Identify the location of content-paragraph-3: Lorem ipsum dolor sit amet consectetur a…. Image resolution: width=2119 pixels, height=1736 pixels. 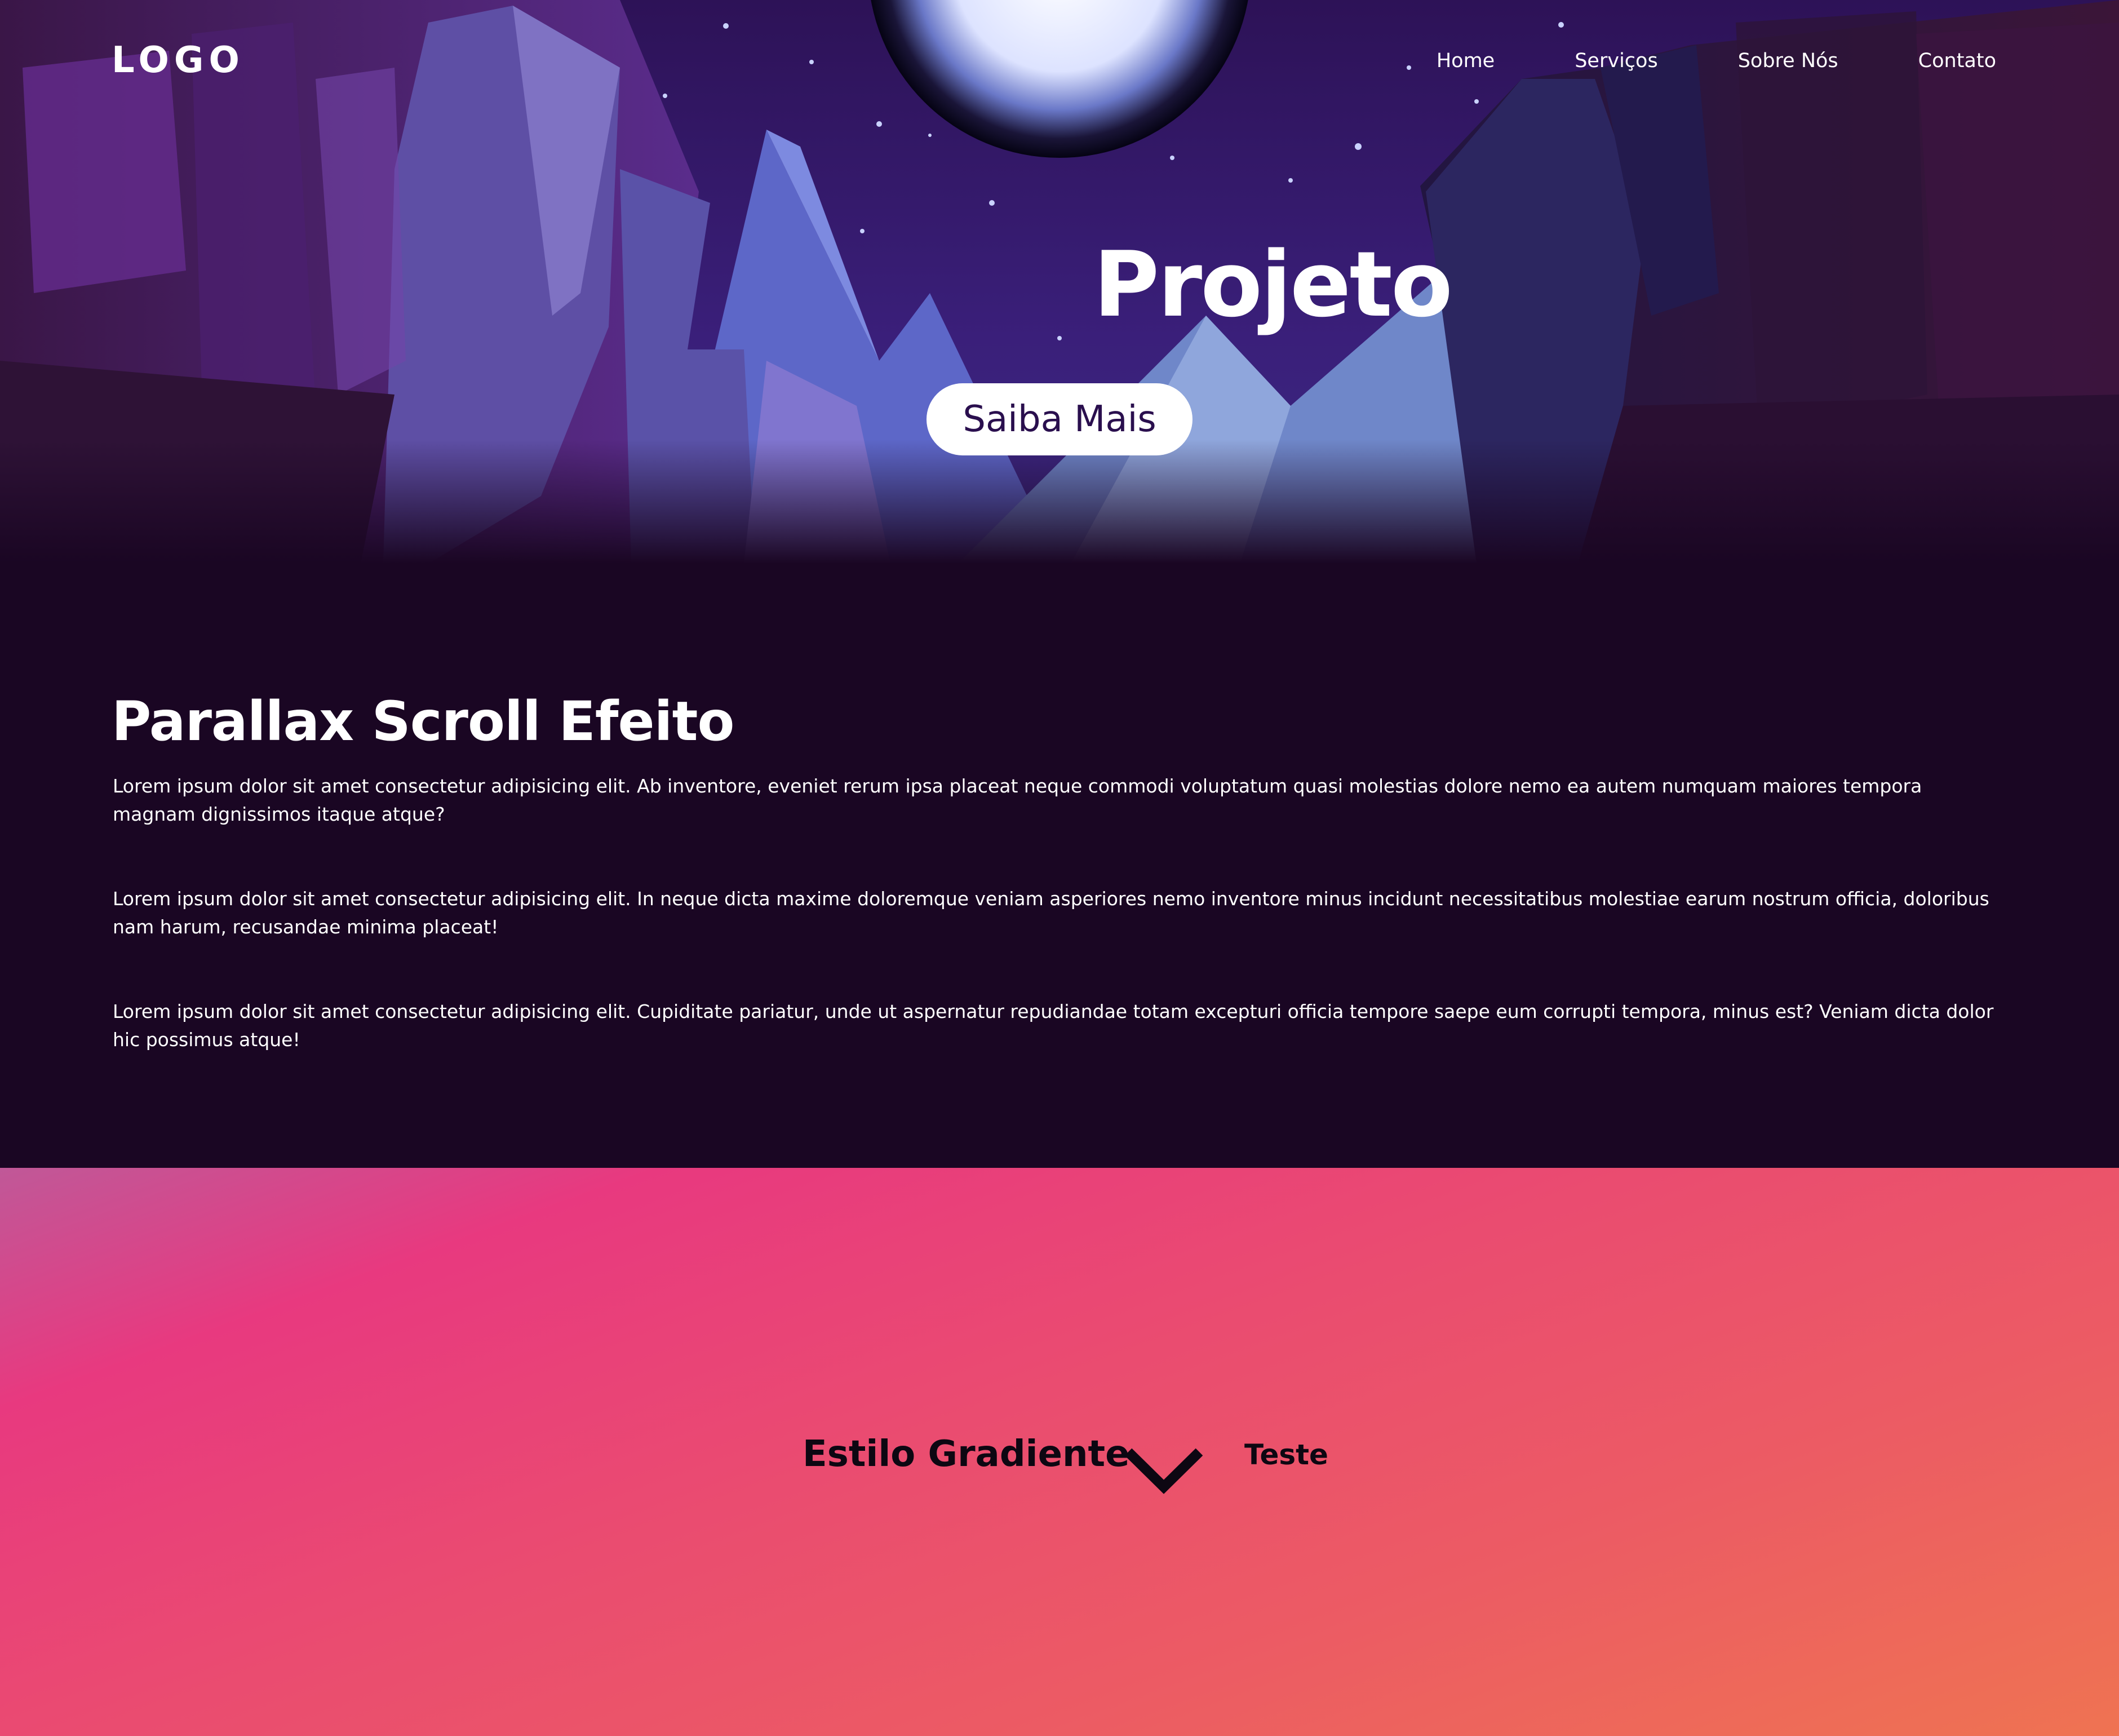
(1054, 1025).